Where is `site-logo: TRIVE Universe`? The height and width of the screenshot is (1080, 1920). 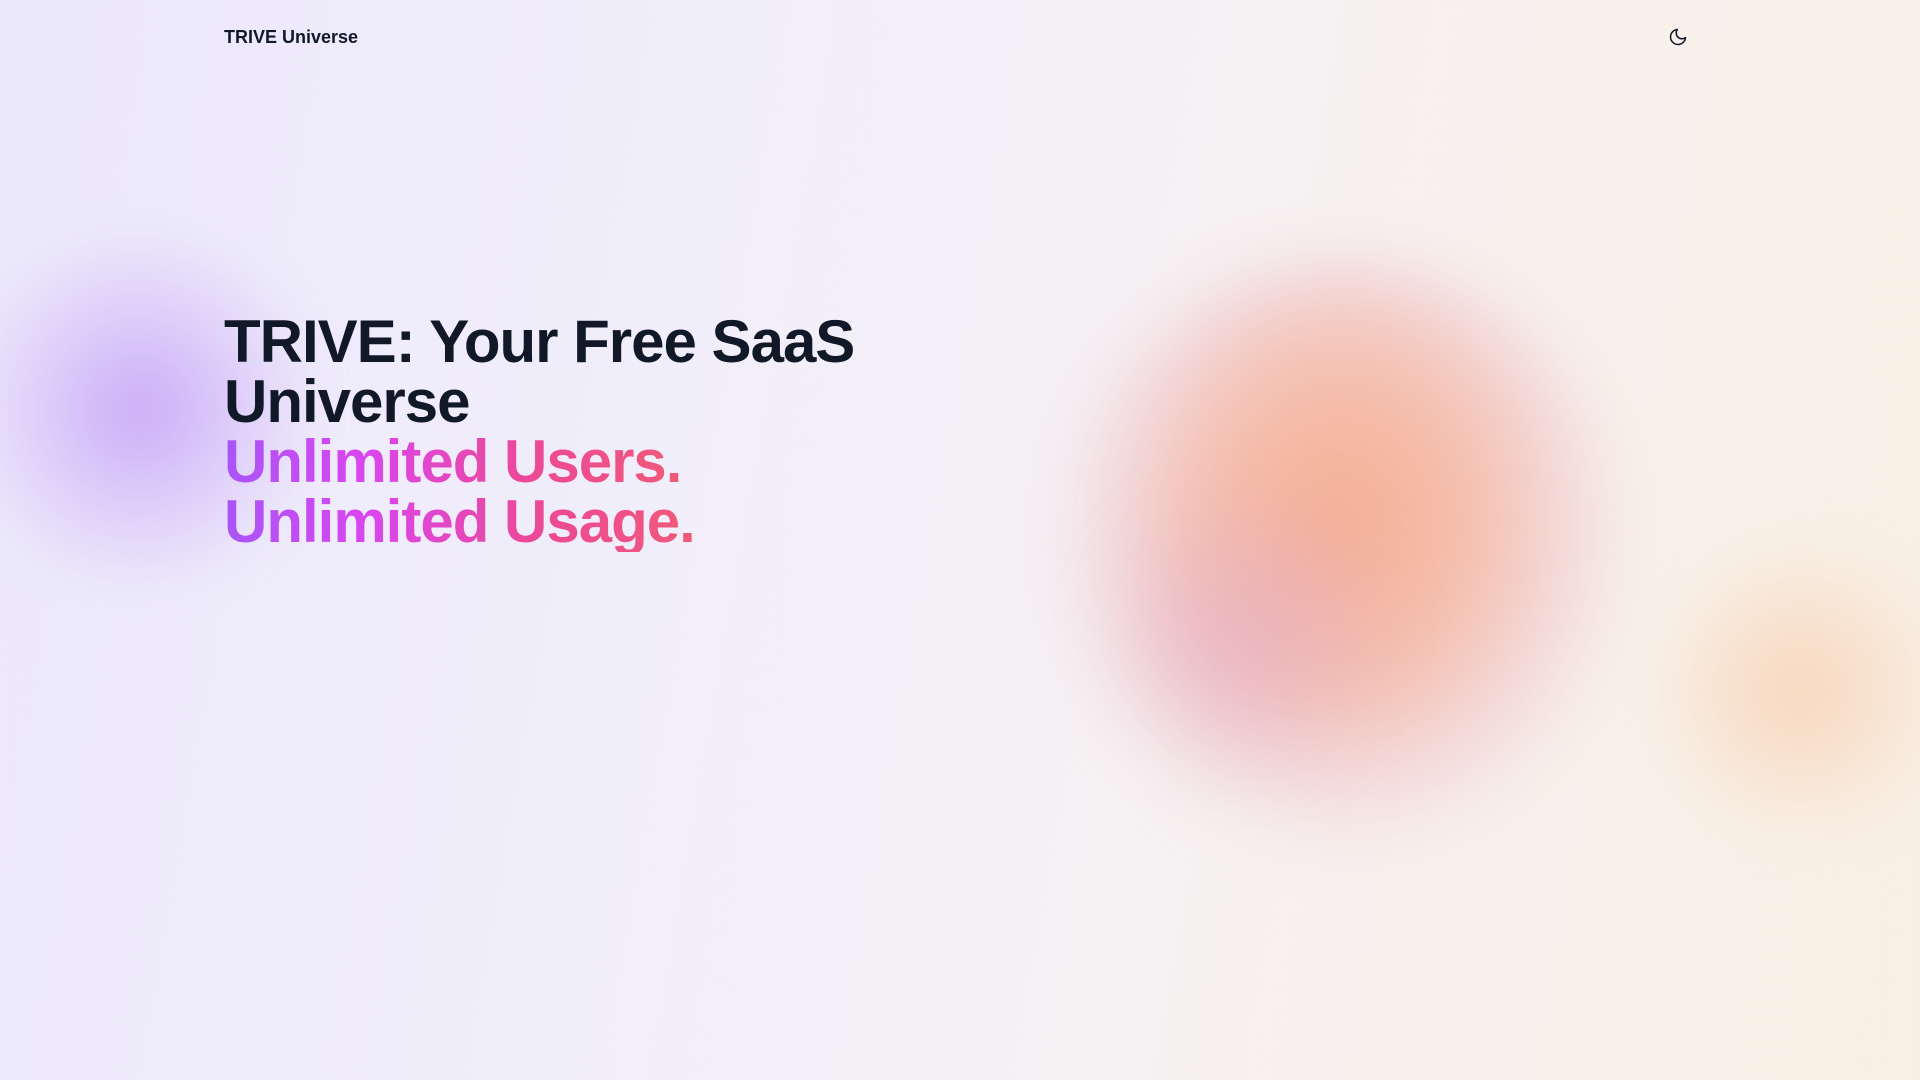
site-logo: TRIVE Universe is located at coordinates (291, 37).